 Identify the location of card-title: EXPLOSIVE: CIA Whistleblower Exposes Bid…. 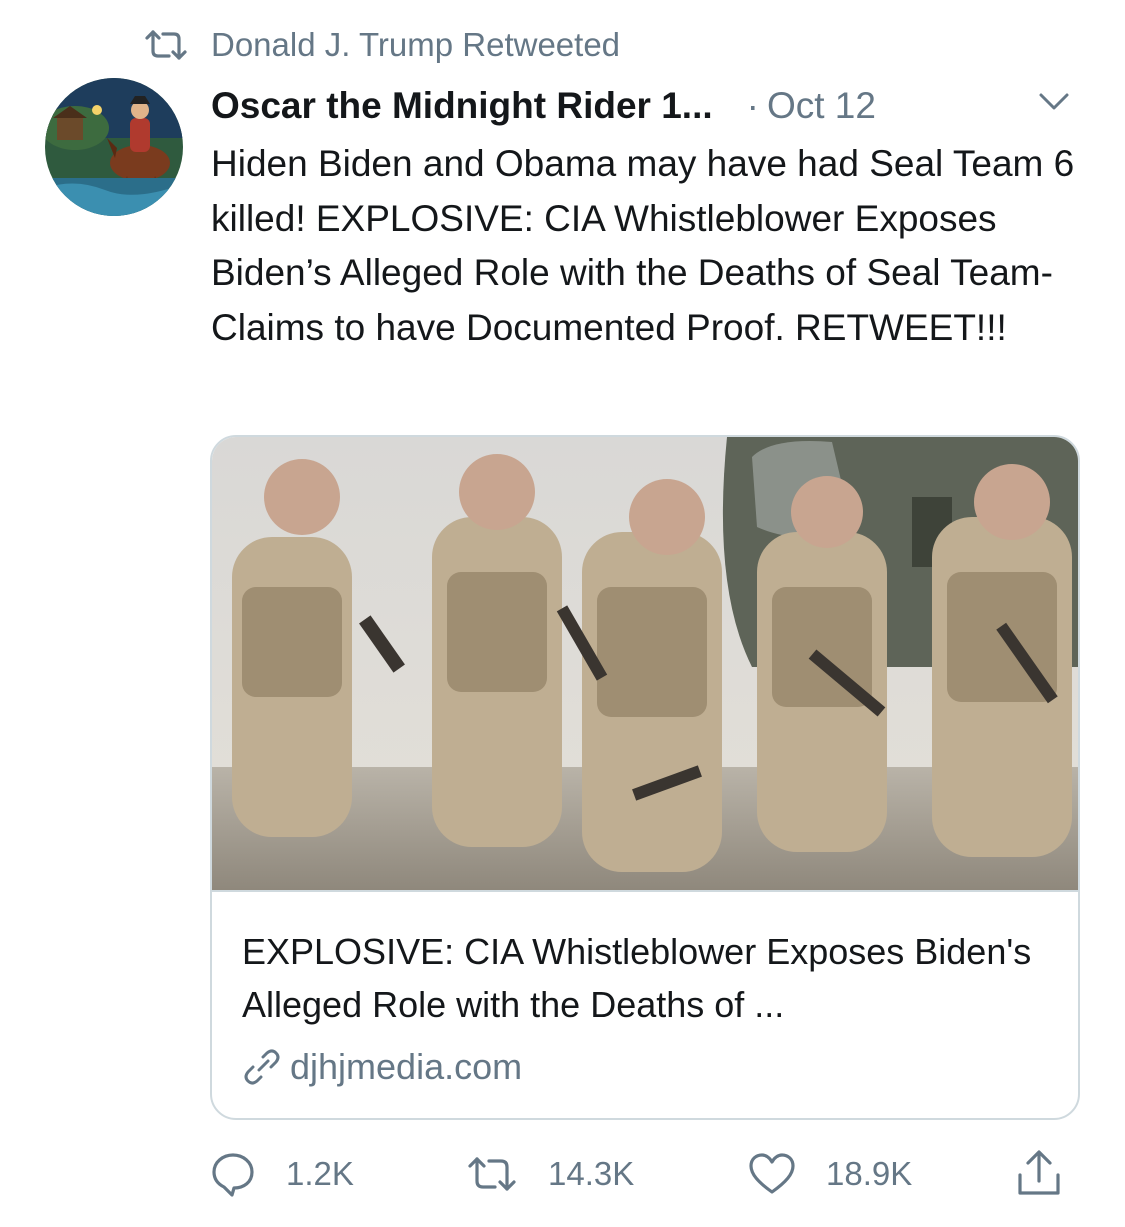
(637, 978).